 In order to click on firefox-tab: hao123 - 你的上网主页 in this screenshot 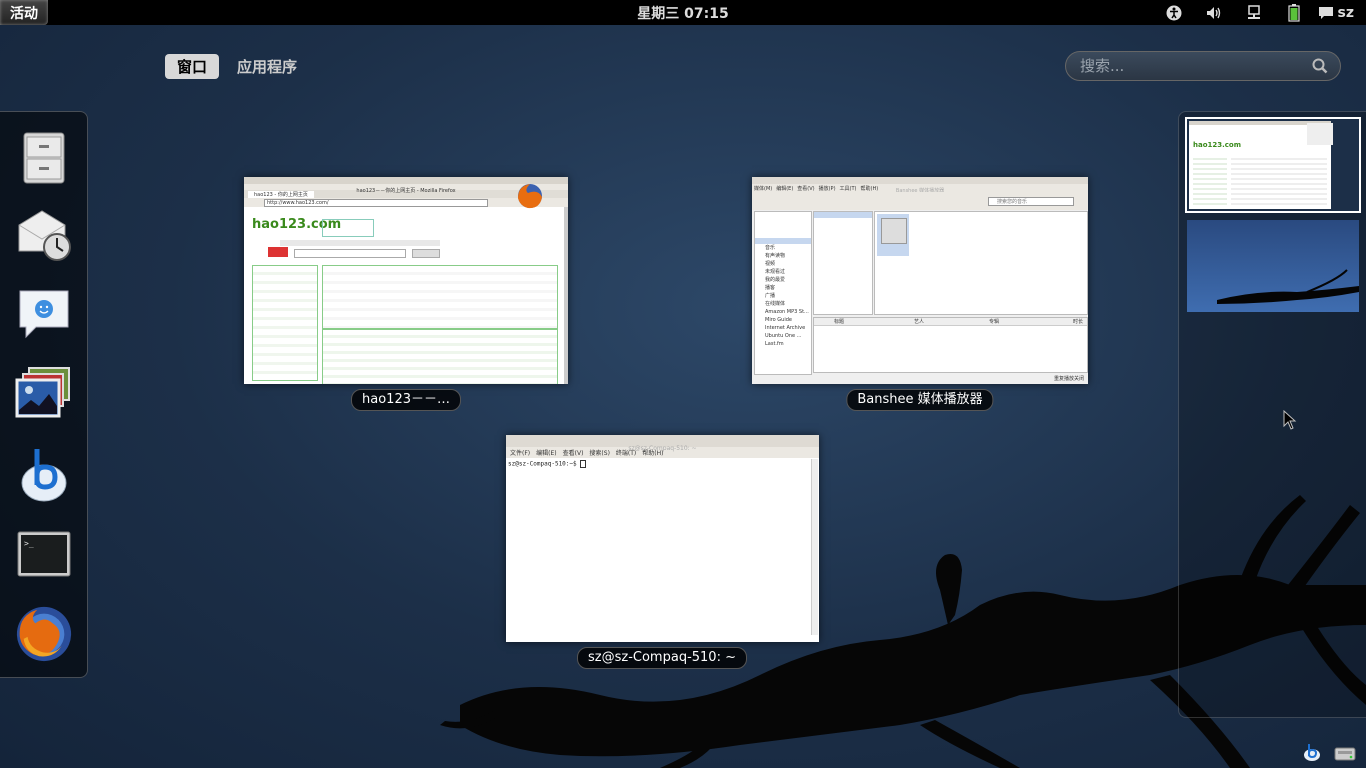, I will do `click(281, 194)`.